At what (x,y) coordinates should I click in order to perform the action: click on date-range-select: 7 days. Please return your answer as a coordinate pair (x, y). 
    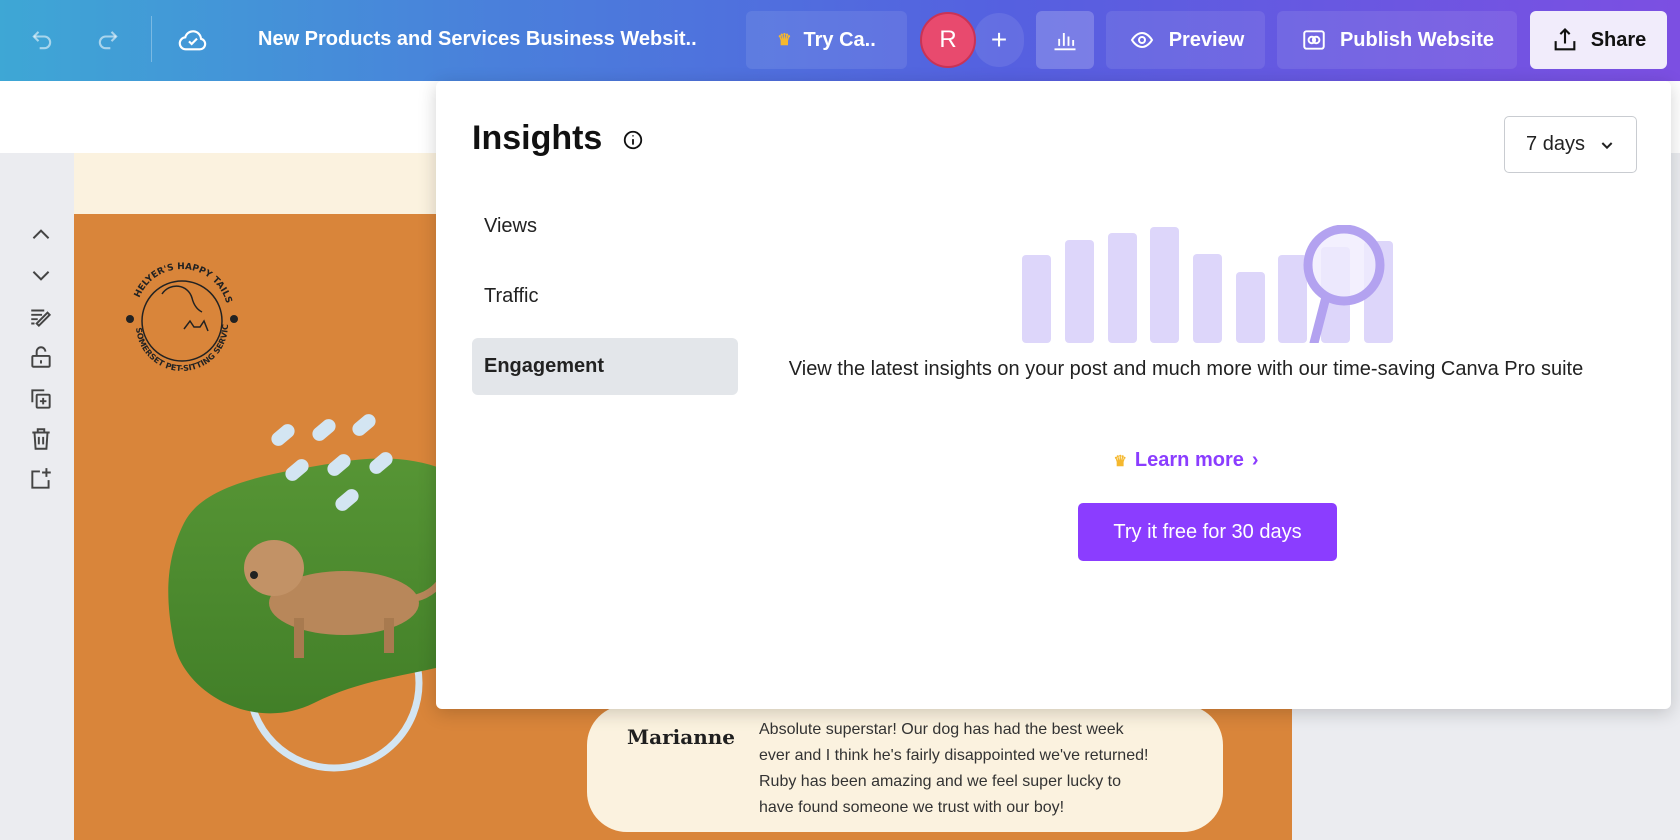
    Looking at the image, I should click on (1570, 144).